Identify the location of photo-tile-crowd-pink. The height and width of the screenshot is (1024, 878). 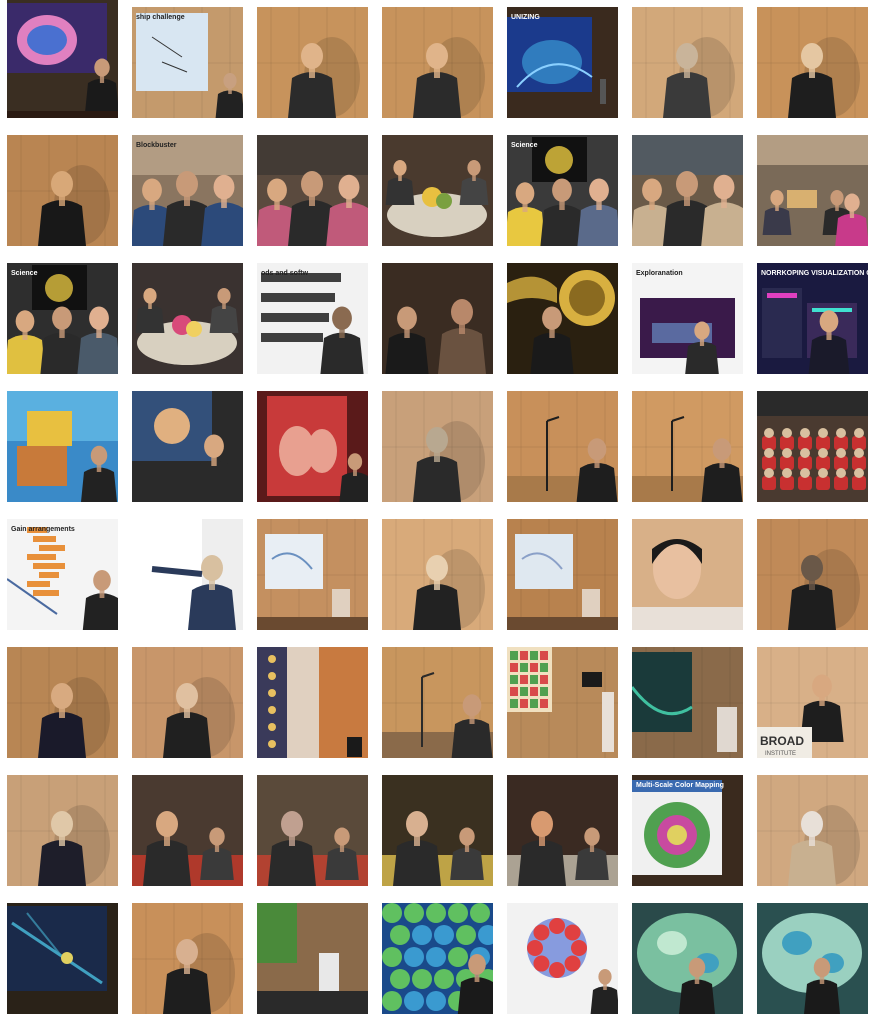
(812, 190).